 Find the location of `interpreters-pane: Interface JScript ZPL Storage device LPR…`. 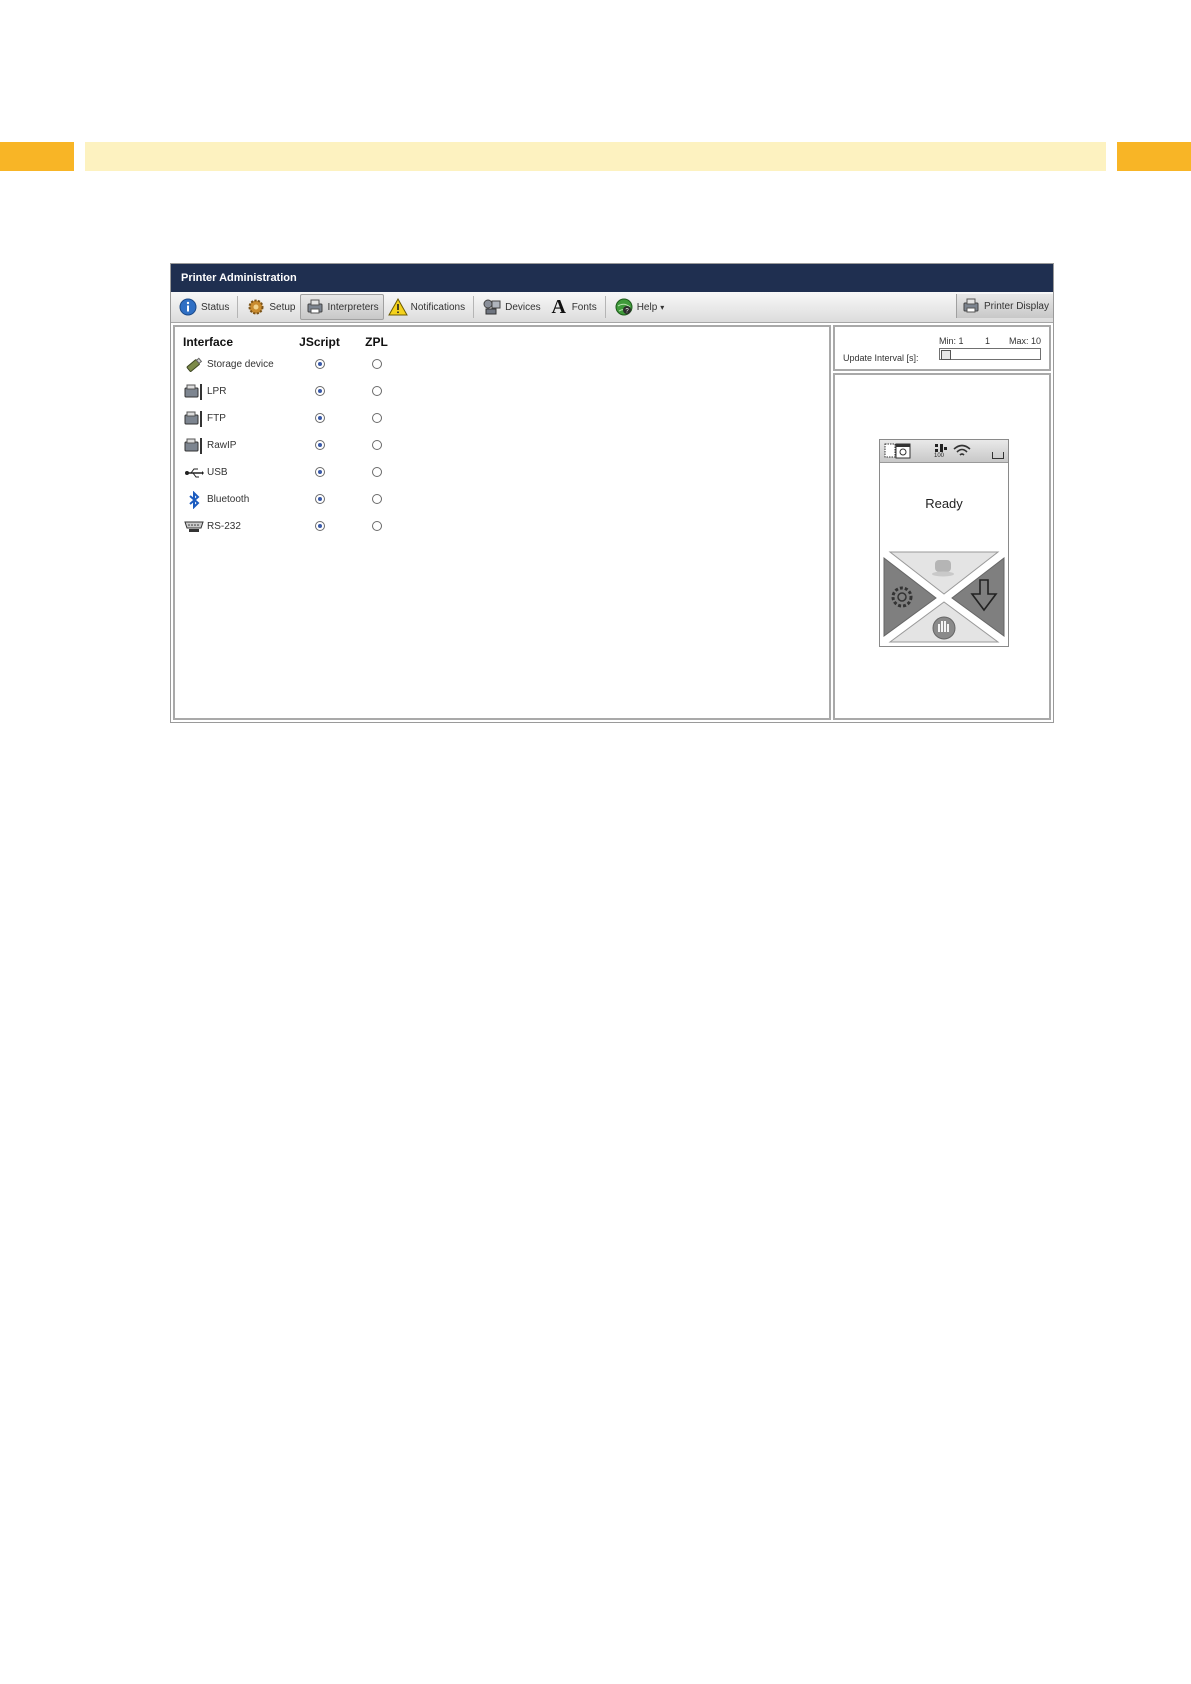

interpreters-pane: Interface JScript ZPL Storage device LPR… is located at coordinates (502, 522).